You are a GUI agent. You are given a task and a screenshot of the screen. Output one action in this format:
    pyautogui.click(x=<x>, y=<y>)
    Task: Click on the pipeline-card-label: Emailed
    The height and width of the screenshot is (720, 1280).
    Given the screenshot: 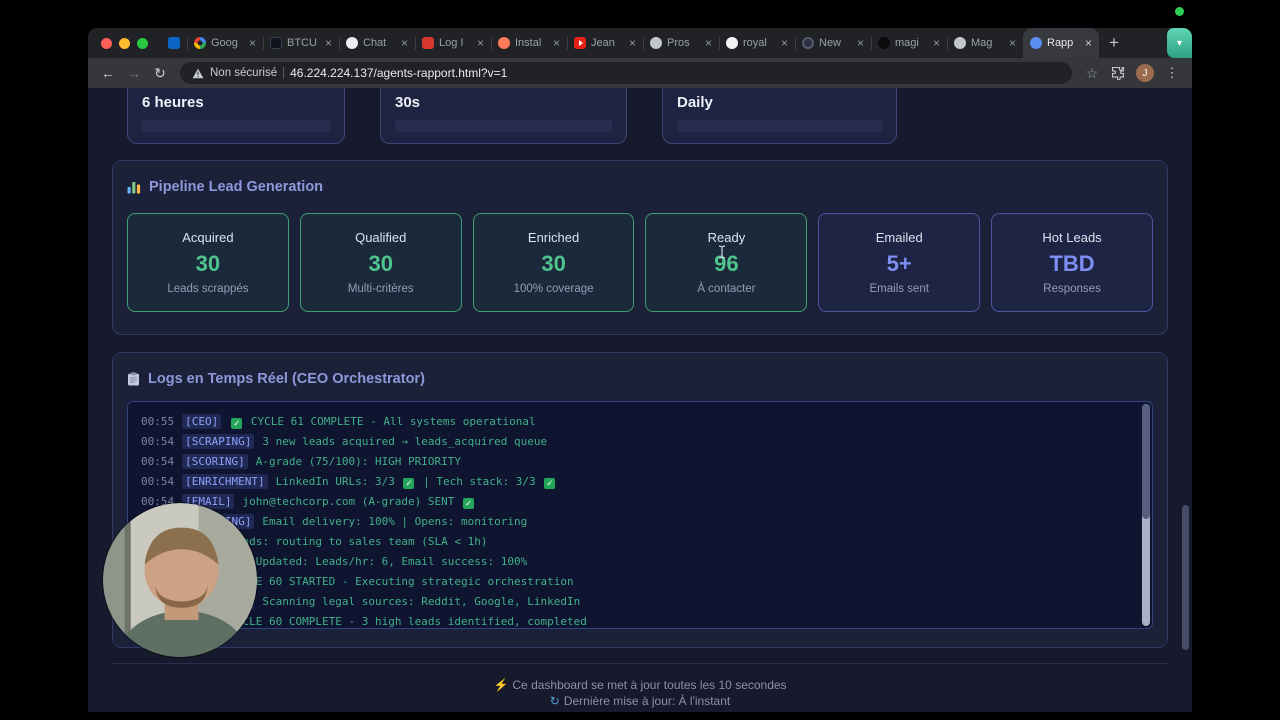 What is the action you would take?
    pyautogui.click(x=899, y=237)
    